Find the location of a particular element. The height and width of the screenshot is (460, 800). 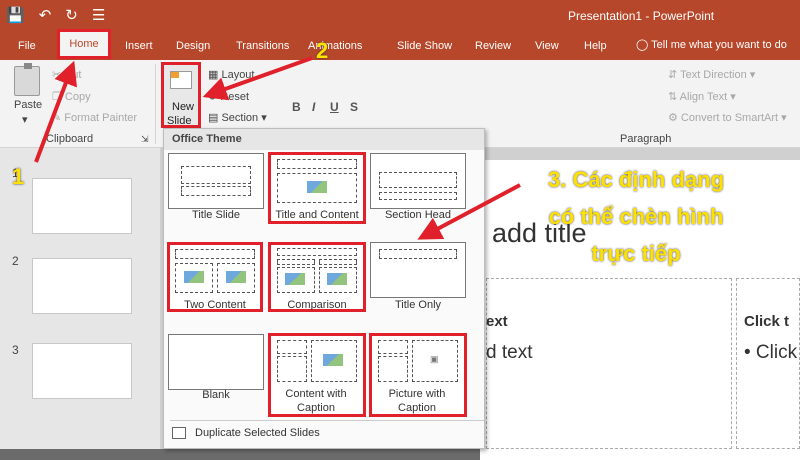

annotation-step-3-line1: 3. Các định dạng is located at coordinates (636, 179).